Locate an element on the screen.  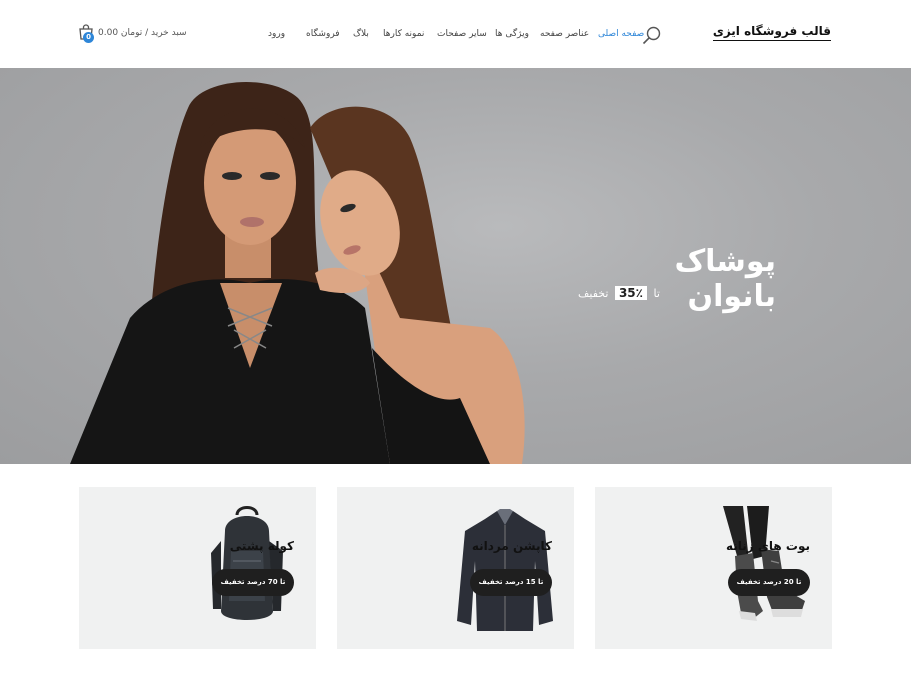
hero-sub-prefix: تا is located at coordinates (656, 293).